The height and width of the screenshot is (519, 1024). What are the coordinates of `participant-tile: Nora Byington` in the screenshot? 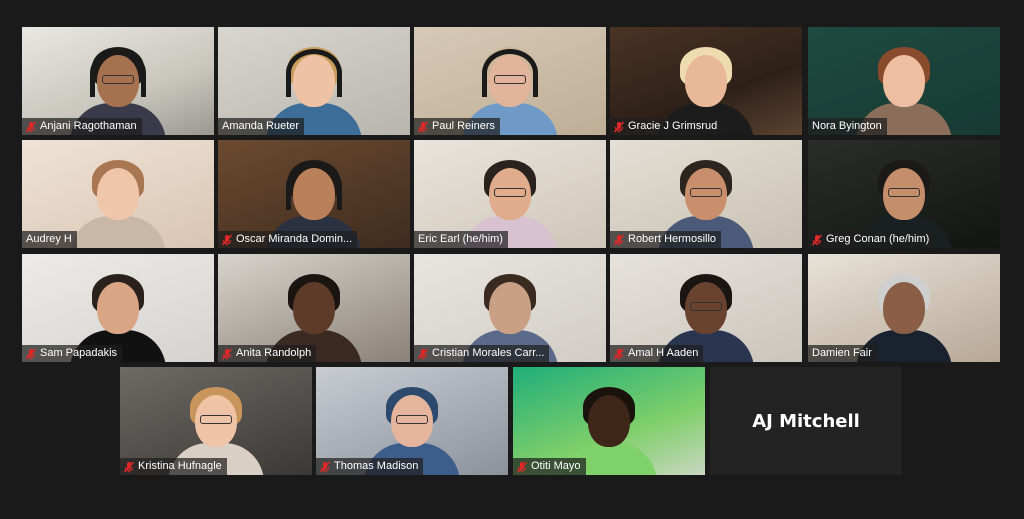 It's located at (904, 81).